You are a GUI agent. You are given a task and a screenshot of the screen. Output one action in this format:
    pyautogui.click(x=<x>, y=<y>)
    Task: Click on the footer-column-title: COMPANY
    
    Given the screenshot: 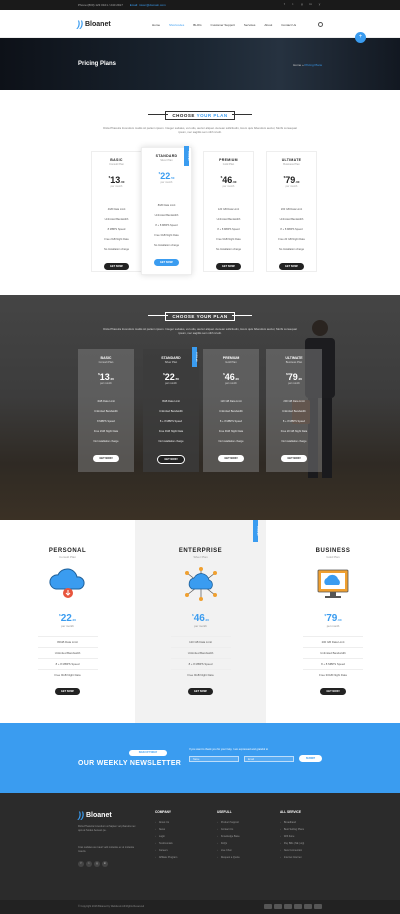 What is the action you would take?
    pyautogui.click(x=163, y=812)
    